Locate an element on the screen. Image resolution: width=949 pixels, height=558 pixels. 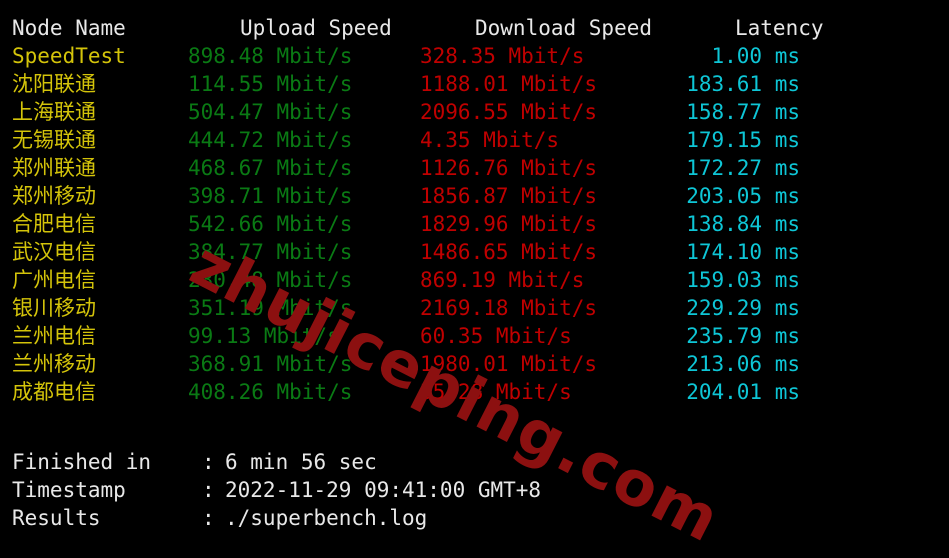
upload-speed-cell: 542.66 Mbit/s is located at coordinates (270, 224).